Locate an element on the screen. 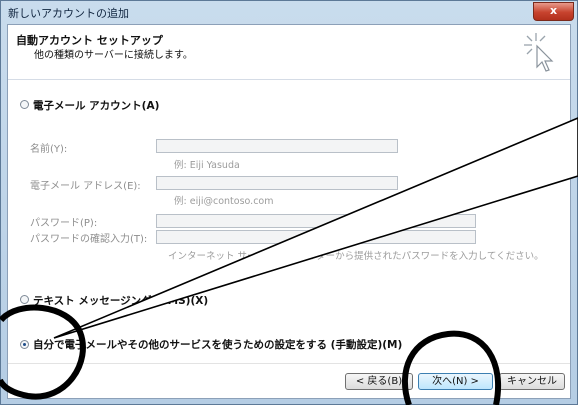 This screenshot has height=405, width=578. next-button: 次へ(N) > is located at coordinates (455, 381).